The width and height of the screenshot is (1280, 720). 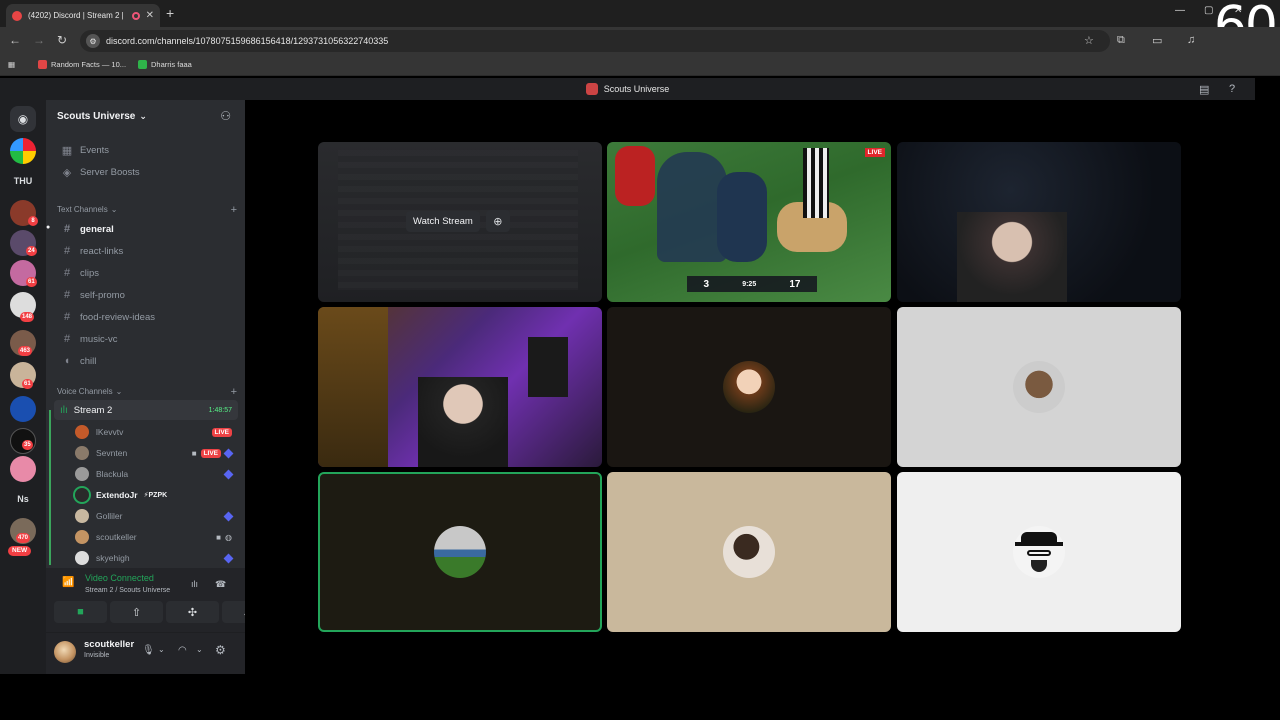 What do you see at coordinates (146, 339) in the screenshot?
I see `channel-music-vc: # music-vc` at bounding box center [146, 339].